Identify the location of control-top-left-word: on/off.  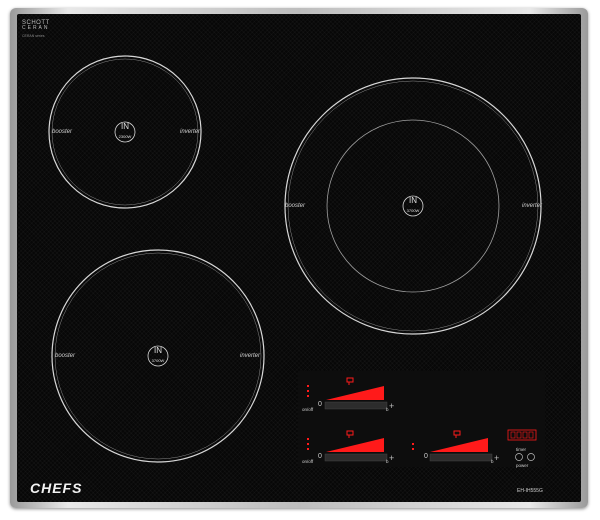
(308, 409).